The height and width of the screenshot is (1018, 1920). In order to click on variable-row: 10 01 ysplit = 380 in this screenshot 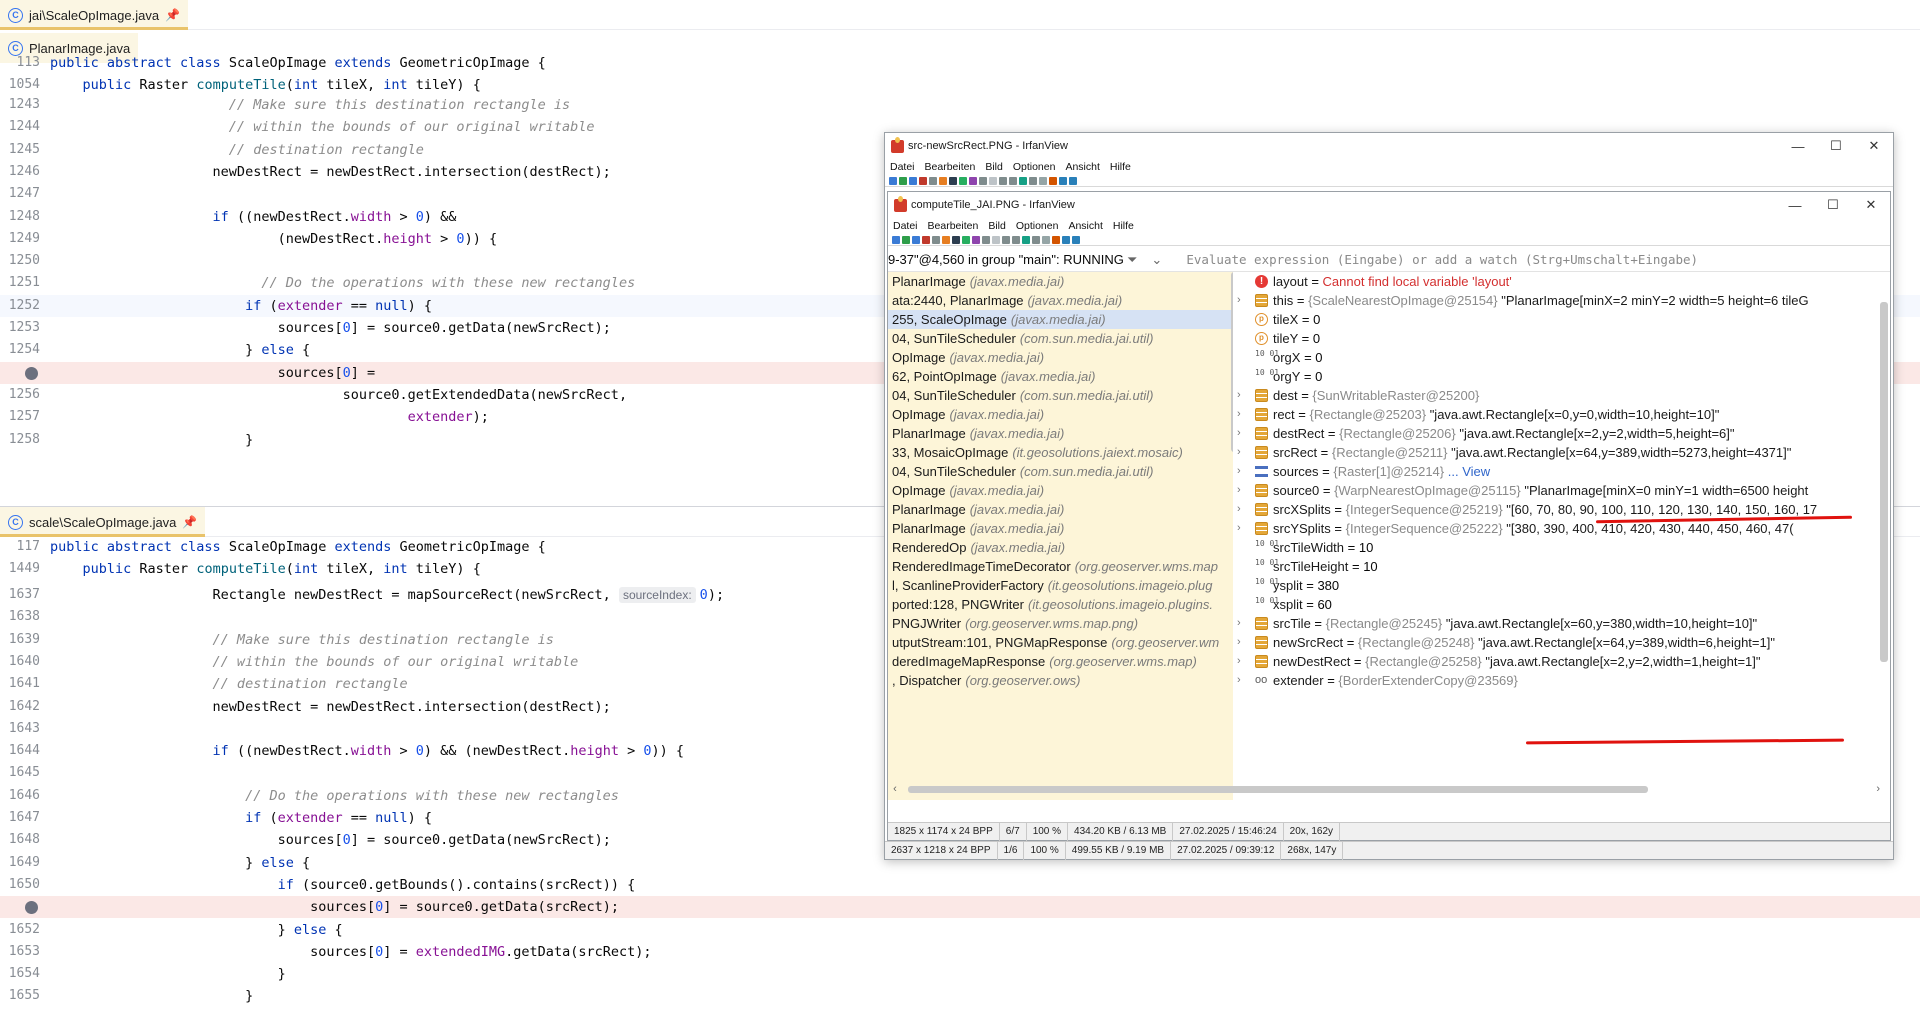, I will do `click(1561, 585)`.